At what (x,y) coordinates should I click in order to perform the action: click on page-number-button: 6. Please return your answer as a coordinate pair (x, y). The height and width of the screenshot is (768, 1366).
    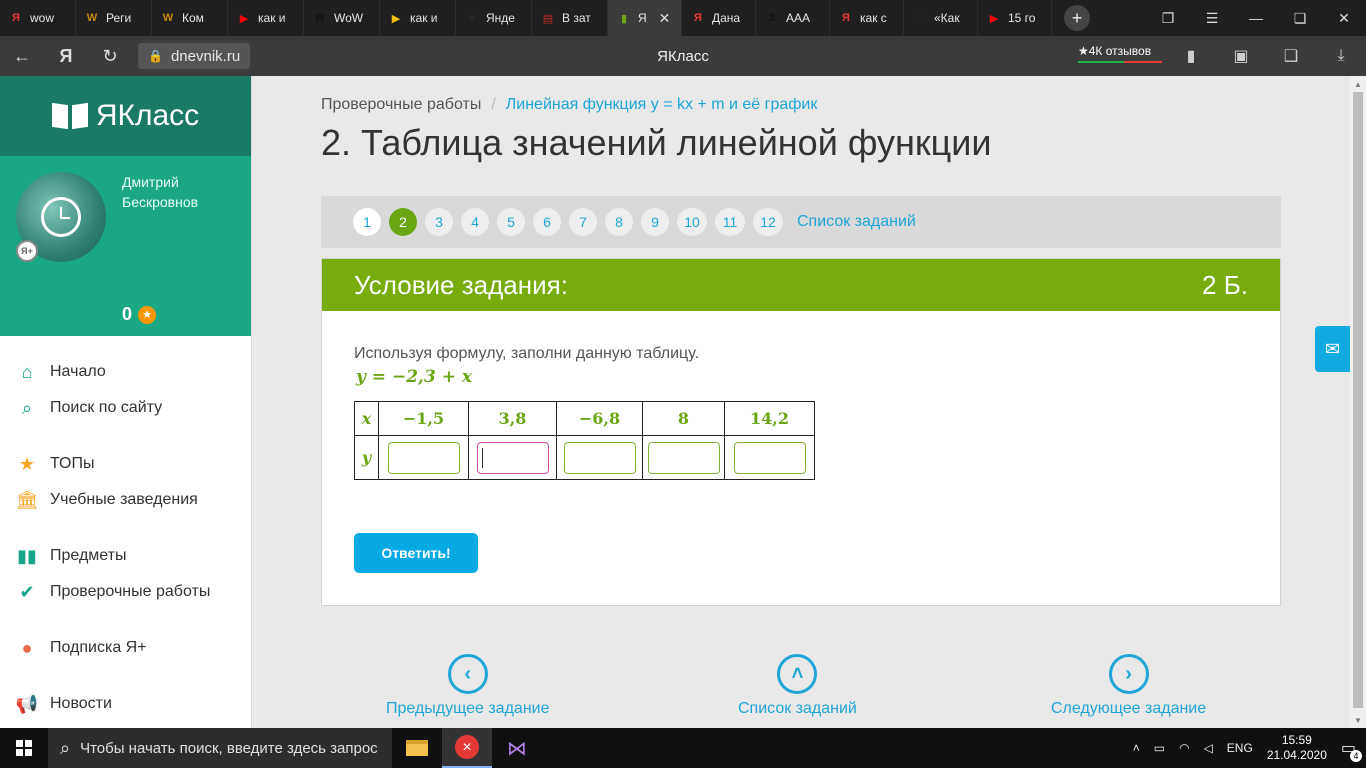
    Looking at the image, I should click on (547, 222).